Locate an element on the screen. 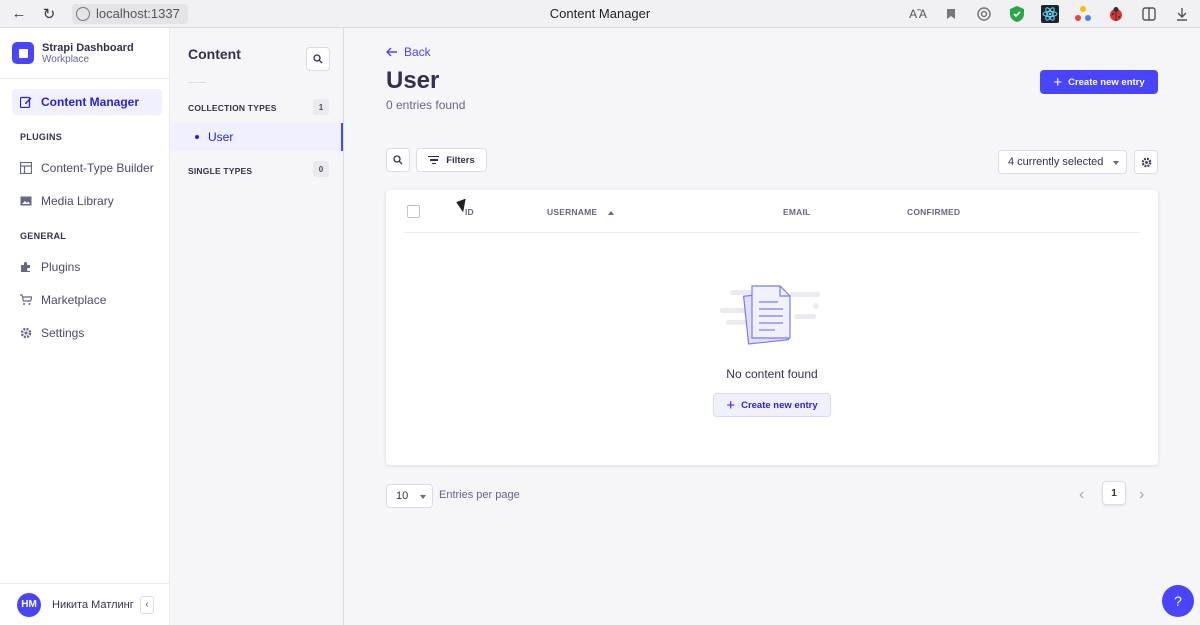  download-icon is located at coordinates (1182, 14).